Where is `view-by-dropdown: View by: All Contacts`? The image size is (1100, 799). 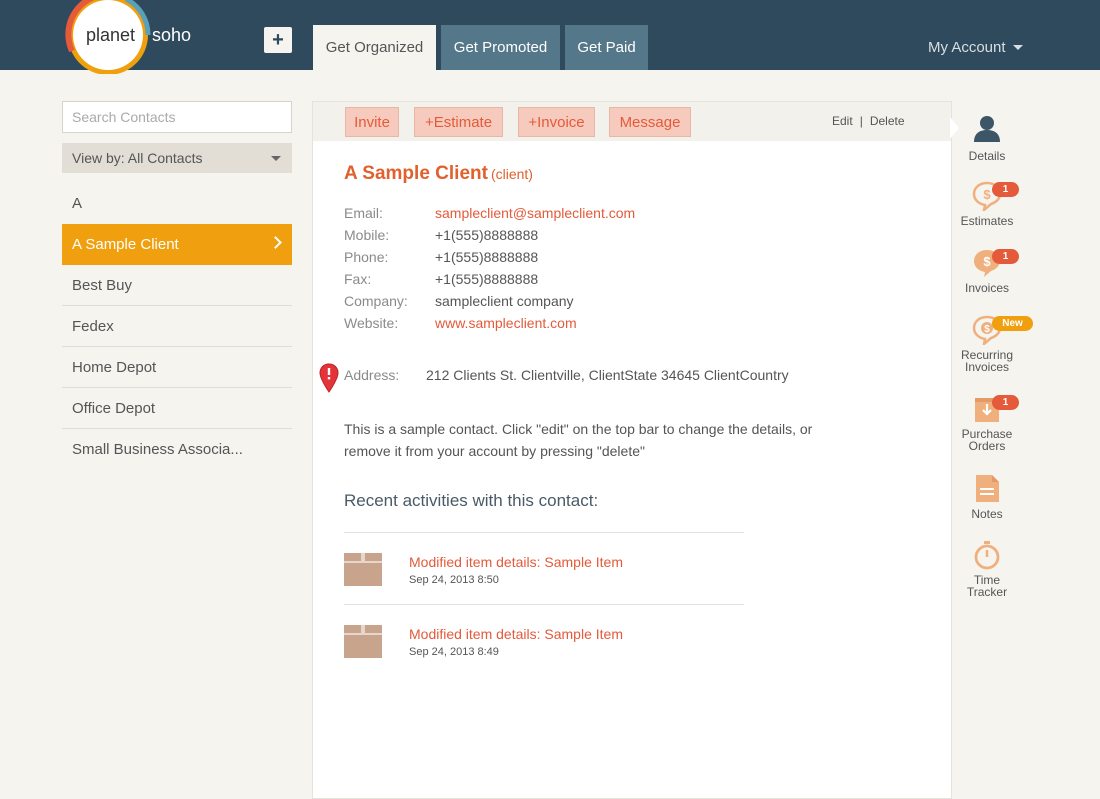
view-by-dropdown: View by: All Contacts is located at coordinates (177, 158).